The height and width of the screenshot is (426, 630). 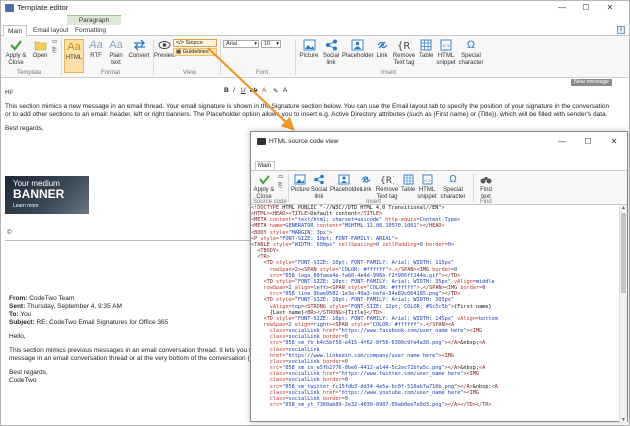 What do you see at coordinates (389, 73) in the screenshot?
I see `group-label-insert: Insert` at bounding box center [389, 73].